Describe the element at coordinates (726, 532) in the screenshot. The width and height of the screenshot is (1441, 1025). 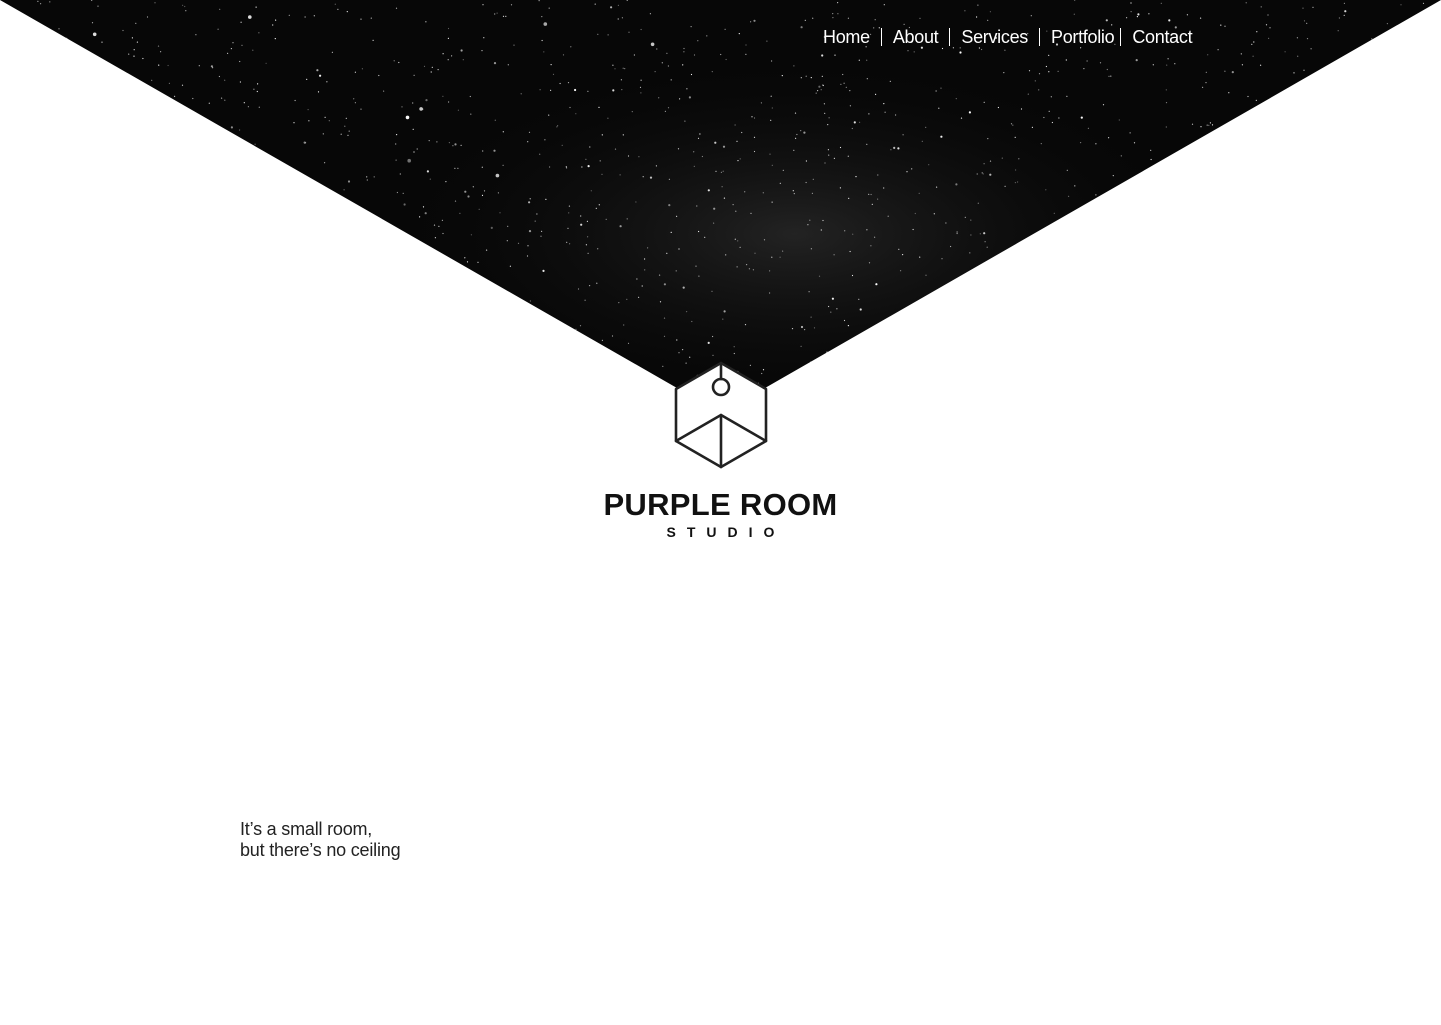
I see `brand-subtitle: STUDIO` at that location.